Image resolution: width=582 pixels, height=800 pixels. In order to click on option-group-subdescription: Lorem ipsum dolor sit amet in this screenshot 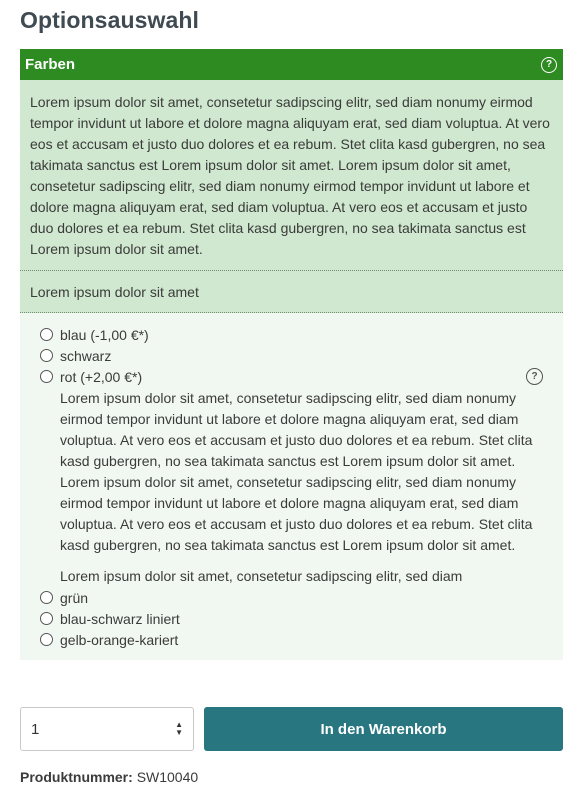, I will do `click(291, 292)`.